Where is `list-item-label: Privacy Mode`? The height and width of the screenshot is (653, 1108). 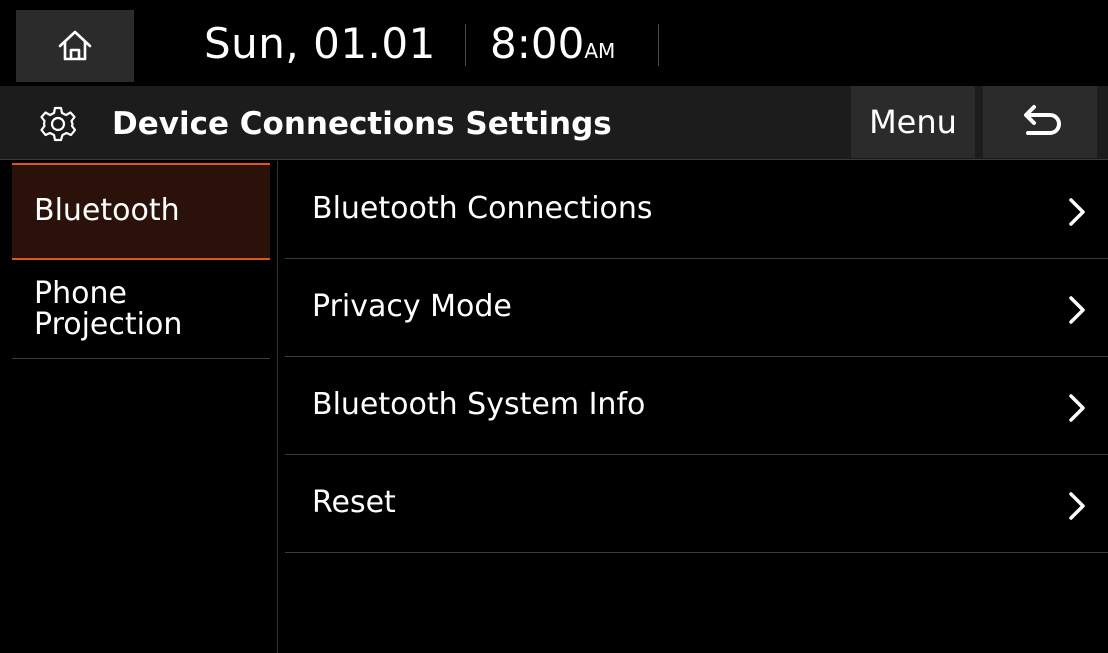 list-item-label: Privacy Mode is located at coordinates (412, 306).